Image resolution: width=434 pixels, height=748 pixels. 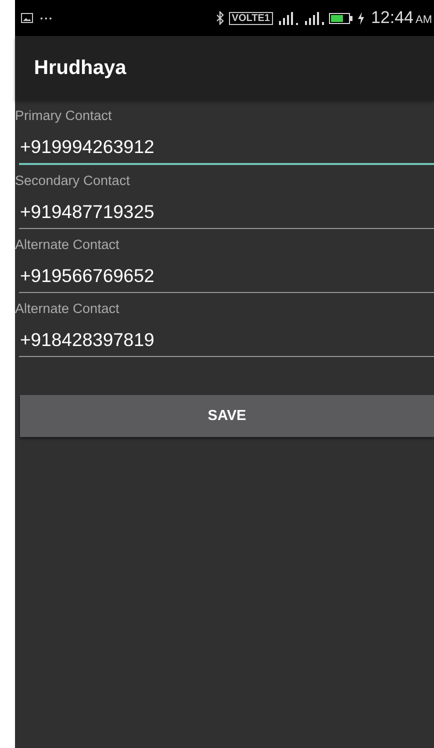 I want to click on phone-input-field: +919566769652, so click(x=226, y=279).